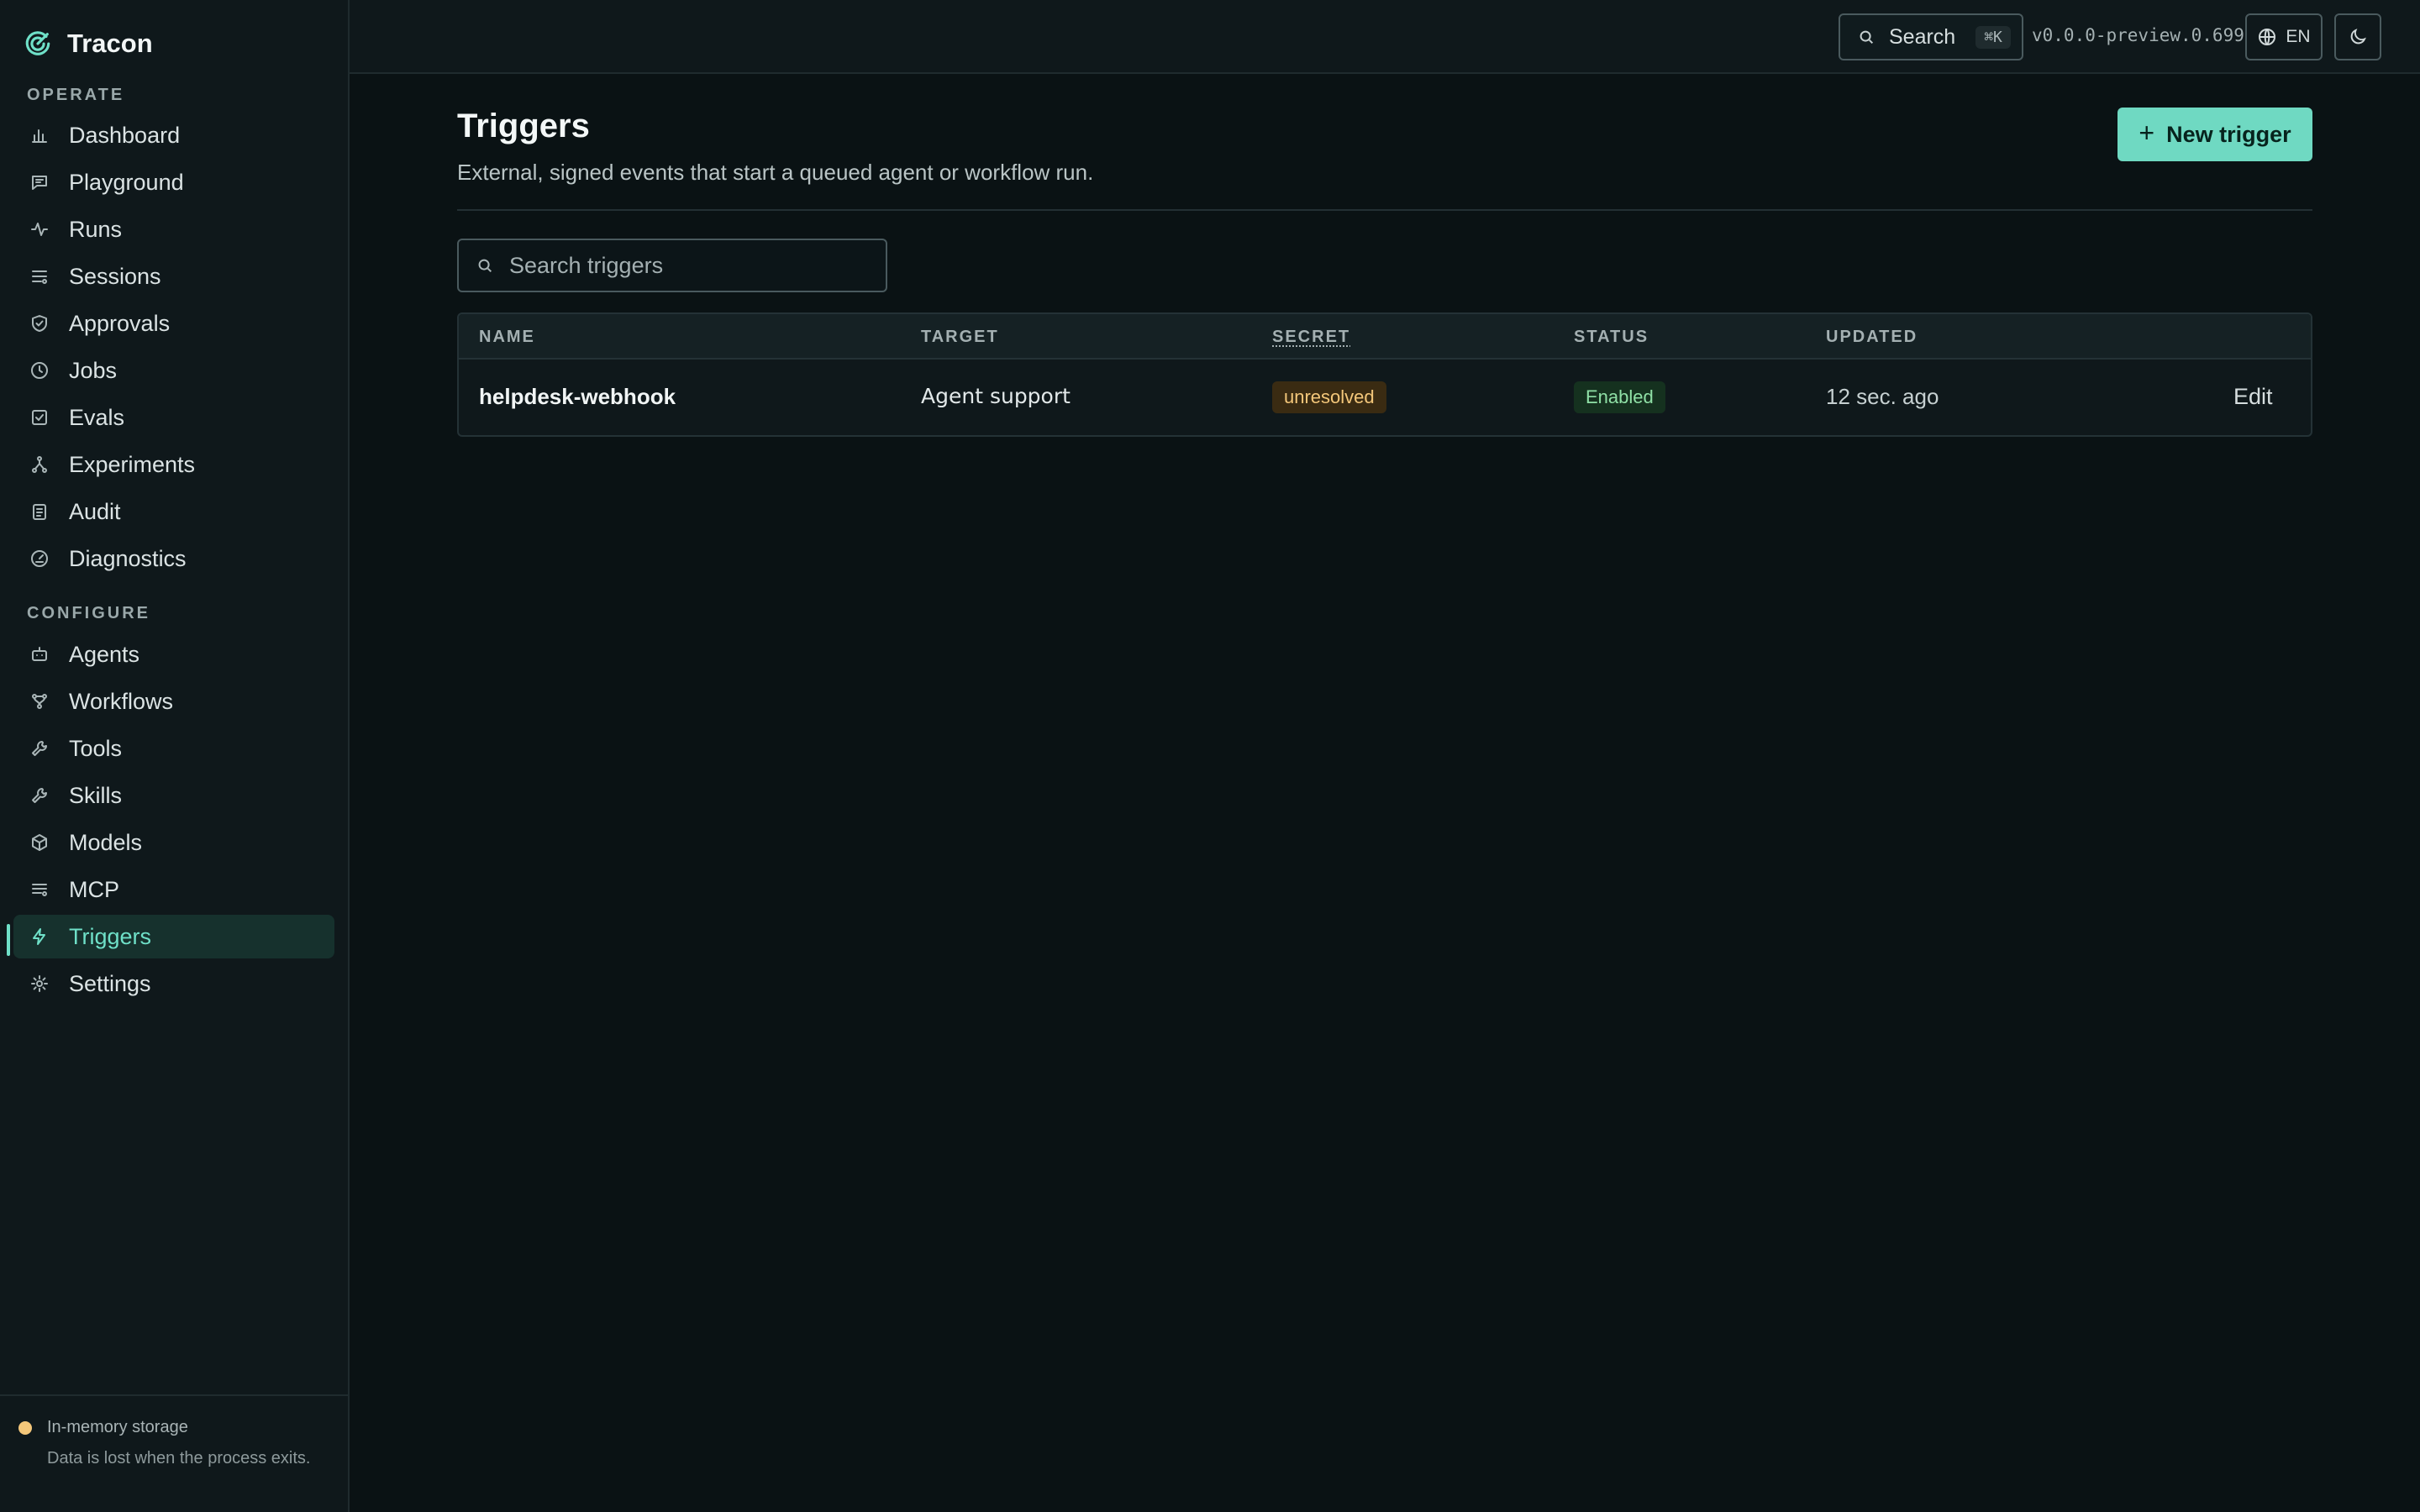 This screenshot has width=2420, height=1512. Describe the element at coordinates (76, 95) in the screenshot. I see `section-label-operate: OPERATE` at that location.